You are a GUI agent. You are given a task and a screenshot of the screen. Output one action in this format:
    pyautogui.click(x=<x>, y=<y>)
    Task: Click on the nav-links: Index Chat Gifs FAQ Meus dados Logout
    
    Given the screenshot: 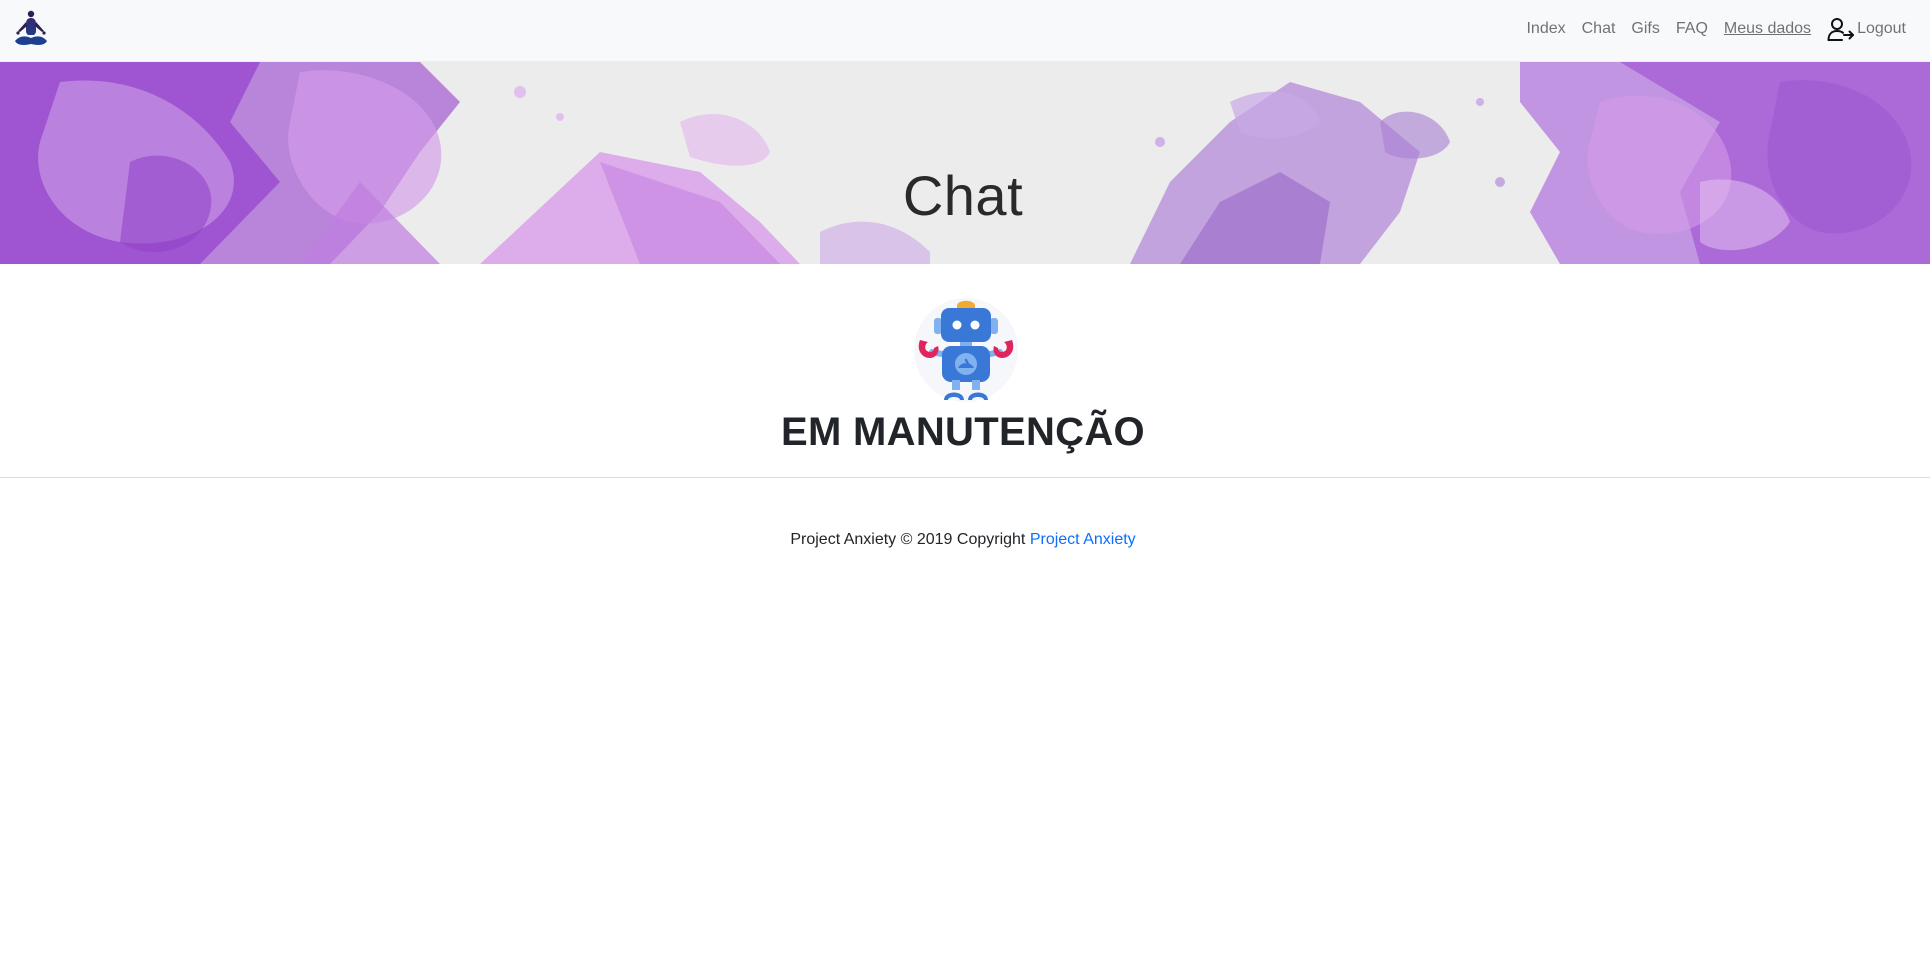 What is the action you would take?
    pyautogui.click(x=1708, y=29)
    